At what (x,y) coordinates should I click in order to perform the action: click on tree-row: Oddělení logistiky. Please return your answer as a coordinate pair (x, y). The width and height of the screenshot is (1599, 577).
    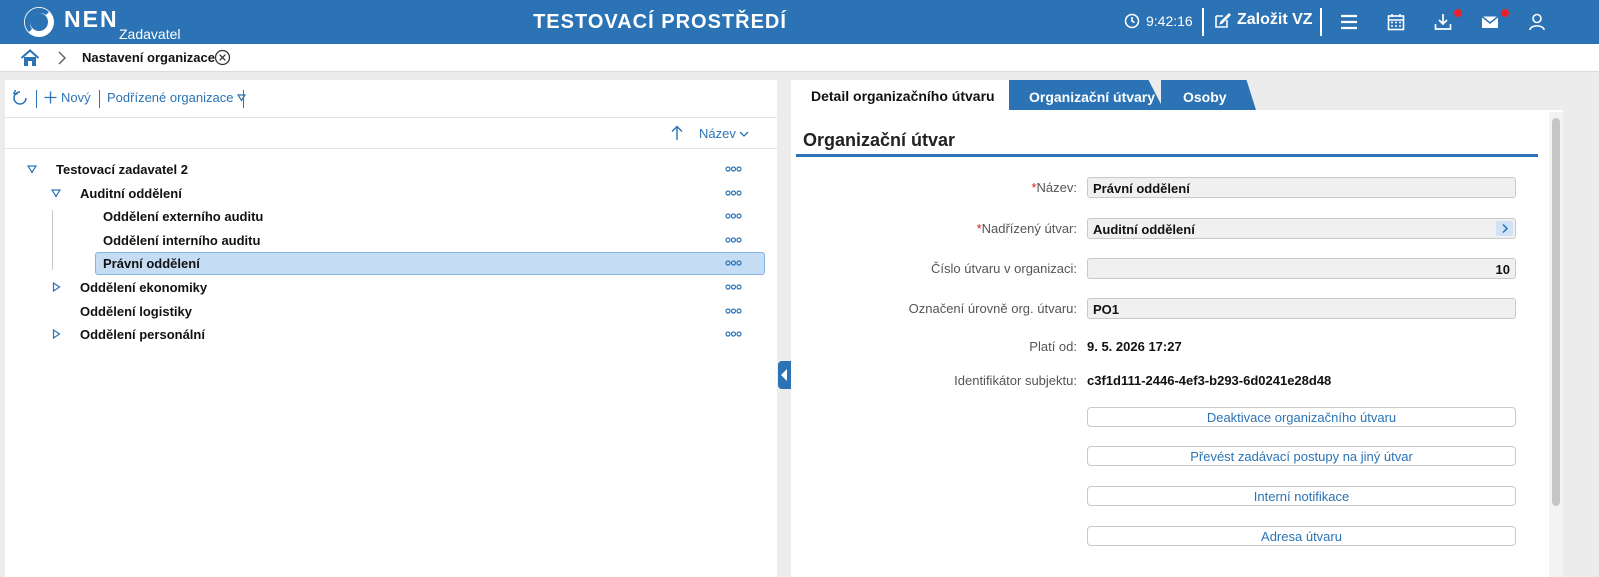
    Looking at the image, I should click on (391, 311).